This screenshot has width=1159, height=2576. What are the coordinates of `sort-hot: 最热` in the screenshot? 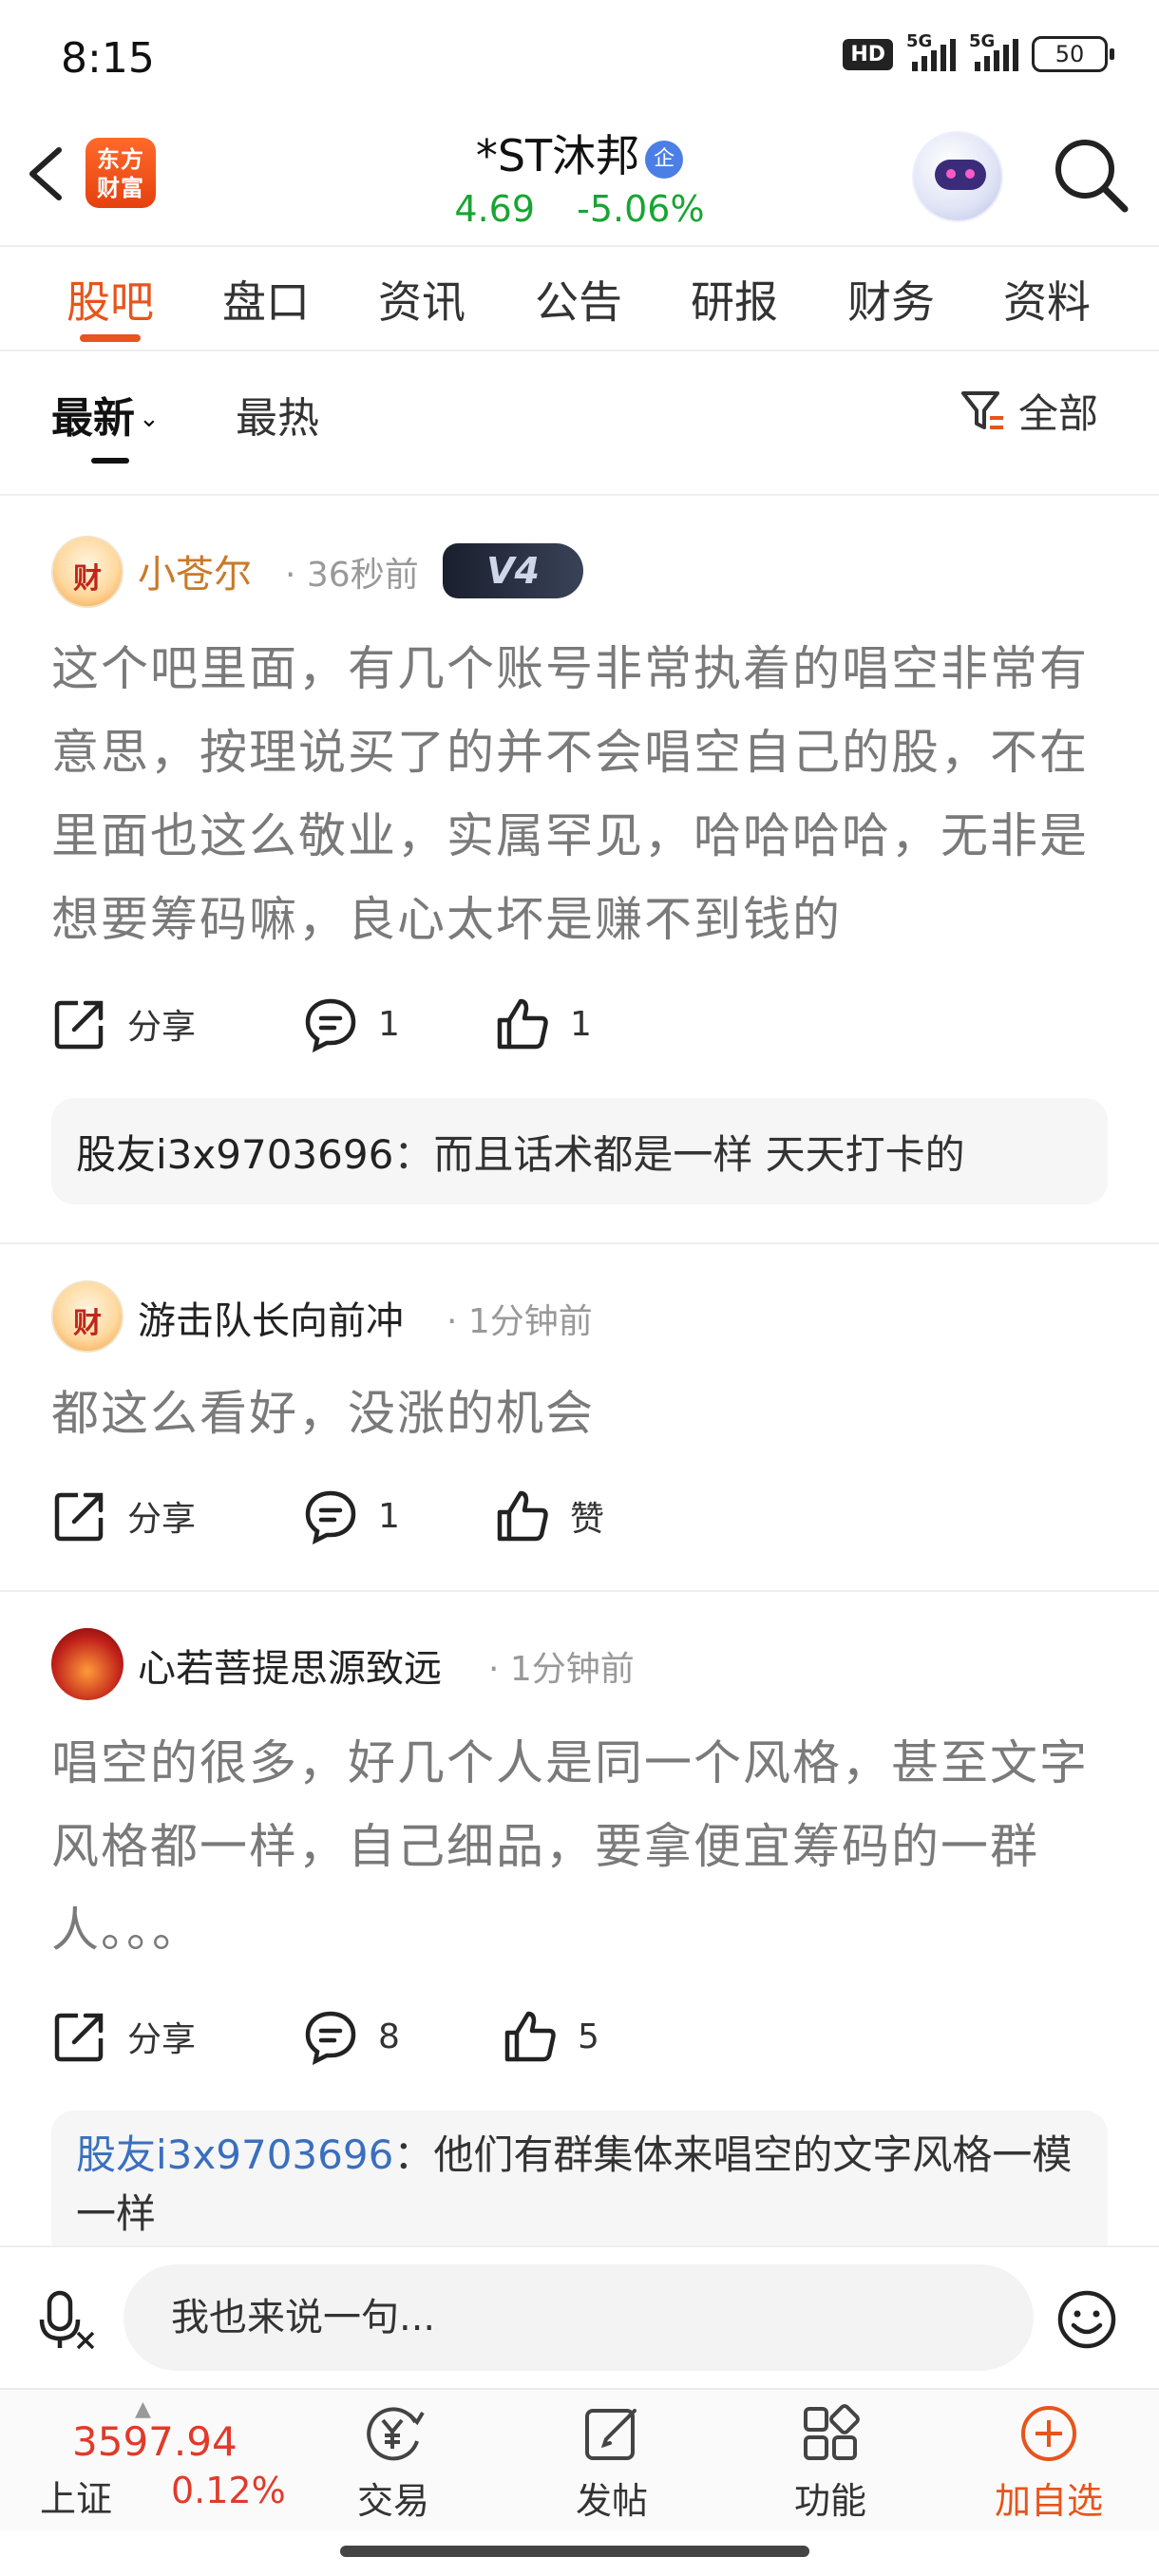 It's located at (277, 414).